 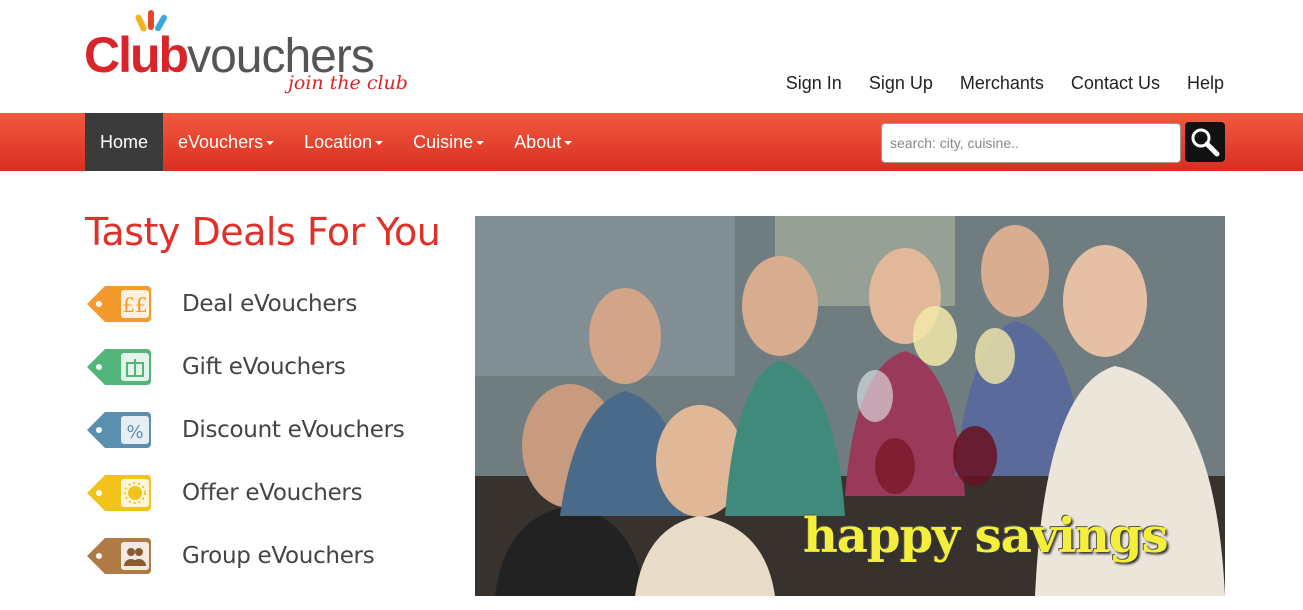 What do you see at coordinates (538, 142) in the screenshot?
I see `nav-item-label: About` at bounding box center [538, 142].